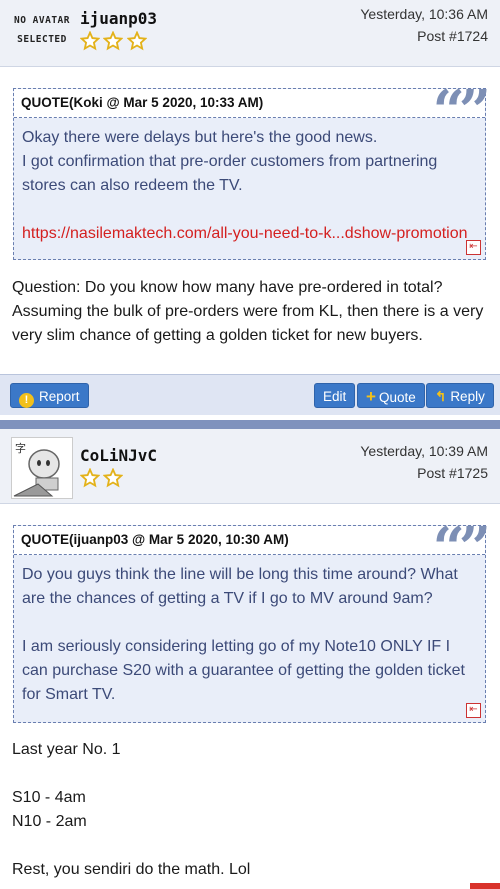 The height and width of the screenshot is (889, 500). Describe the element at coordinates (424, 451) in the screenshot. I see `post-timestamp: Yesterday, 10:39 AM` at that location.